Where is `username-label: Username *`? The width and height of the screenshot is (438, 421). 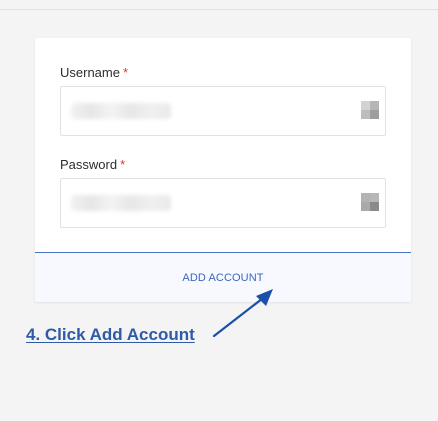
username-label: Username * is located at coordinates (94, 72).